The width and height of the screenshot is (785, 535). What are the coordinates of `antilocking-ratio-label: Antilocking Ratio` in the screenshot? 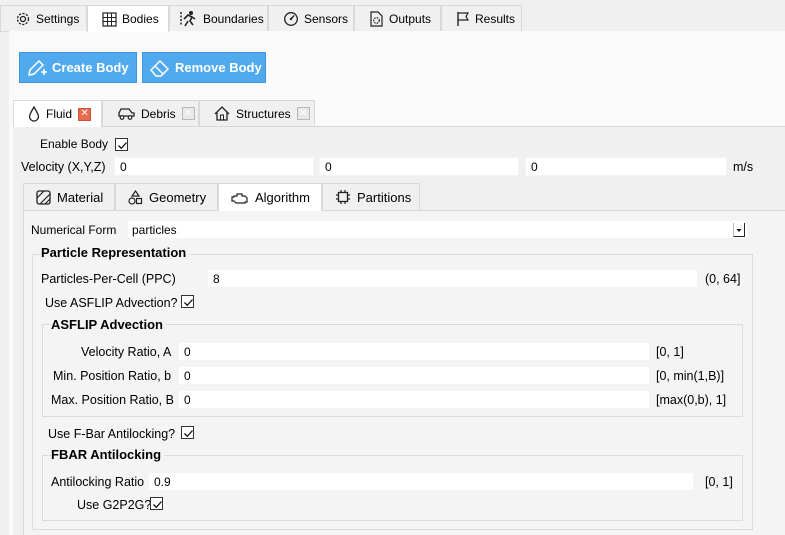 It's located at (98, 482).